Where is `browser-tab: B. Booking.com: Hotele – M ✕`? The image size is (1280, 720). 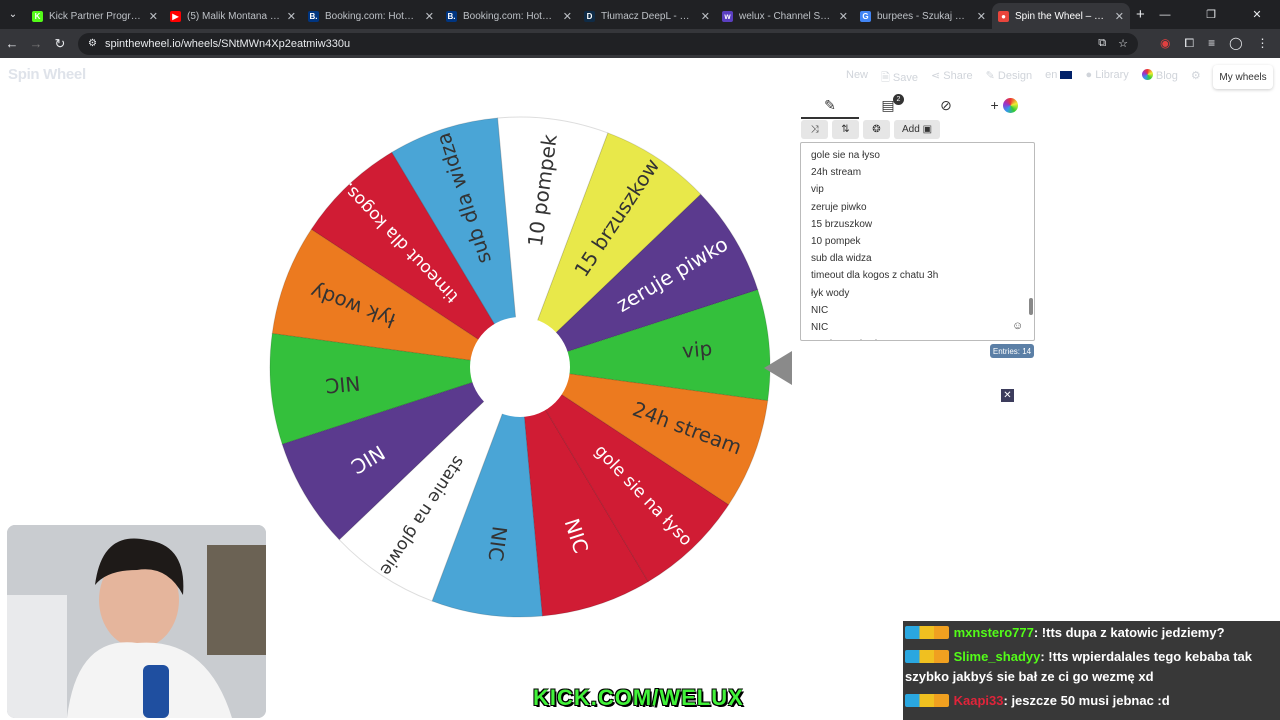
browser-tab: B. Booking.com: Hotele – M ✕ is located at coordinates (371, 16).